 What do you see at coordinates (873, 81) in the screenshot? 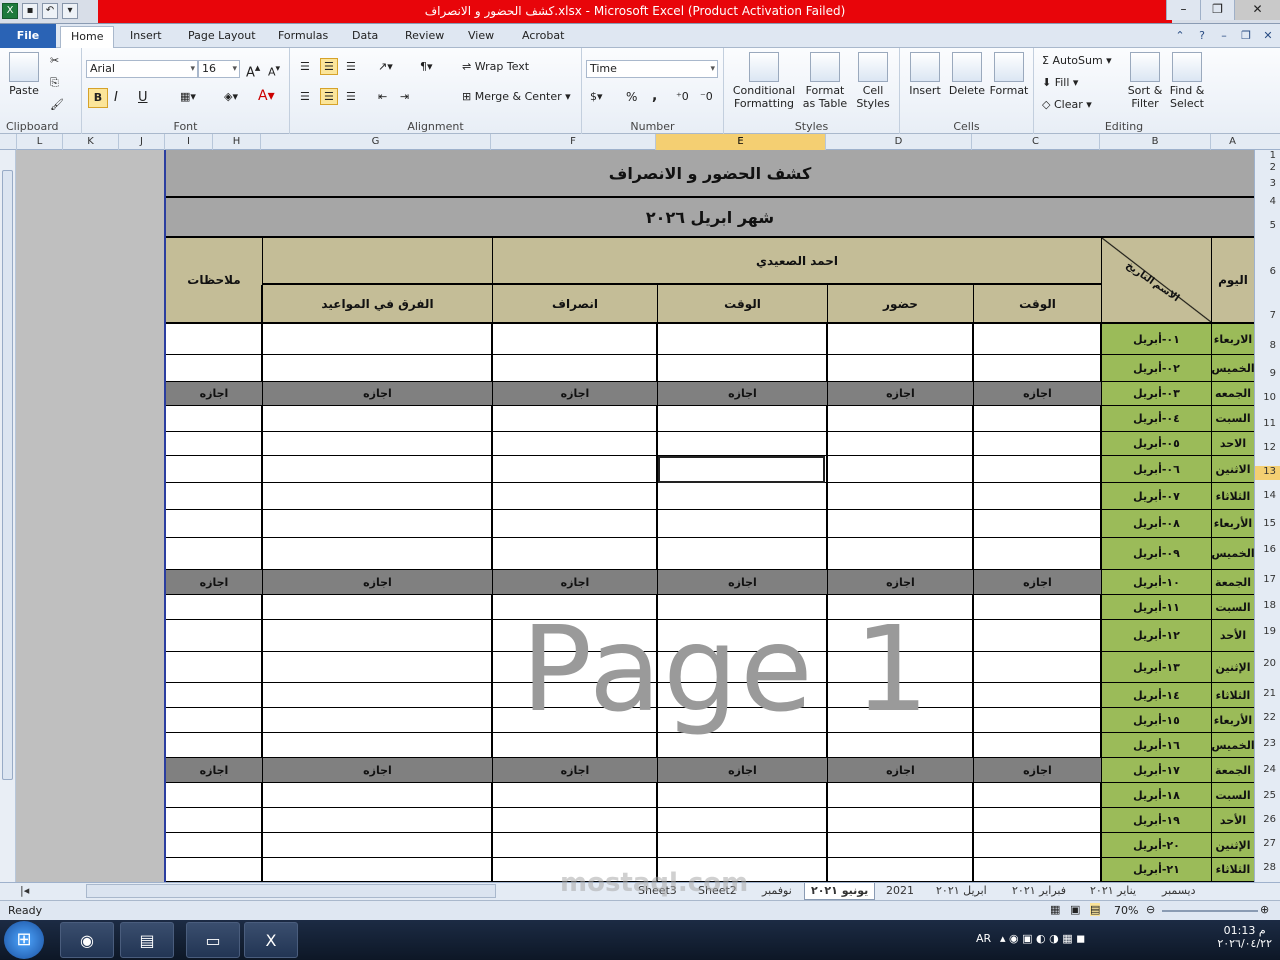
I see `cell-styles-button: Cell Styles` at bounding box center [873, 81].